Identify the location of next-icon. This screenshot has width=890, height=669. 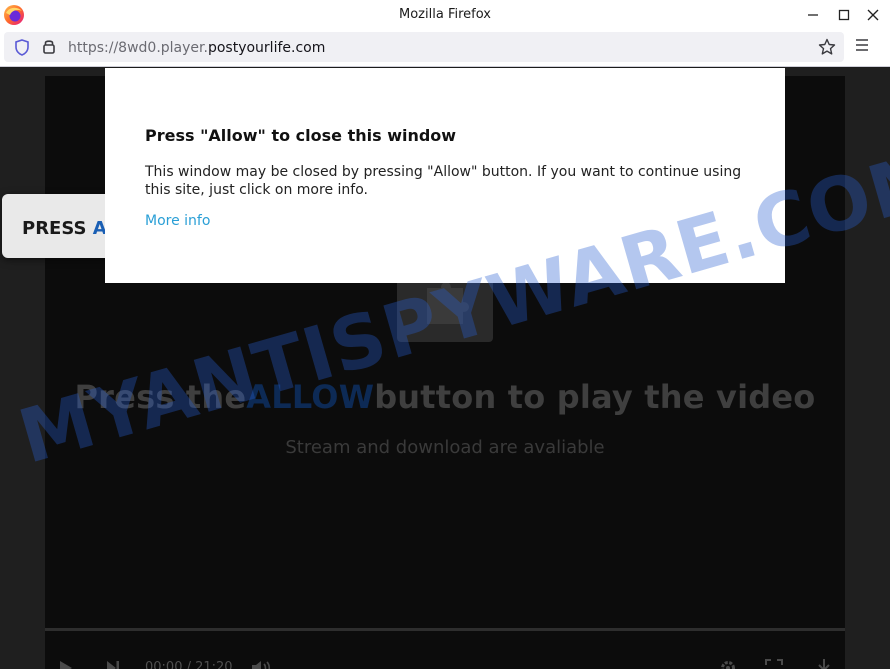
(113, 664).